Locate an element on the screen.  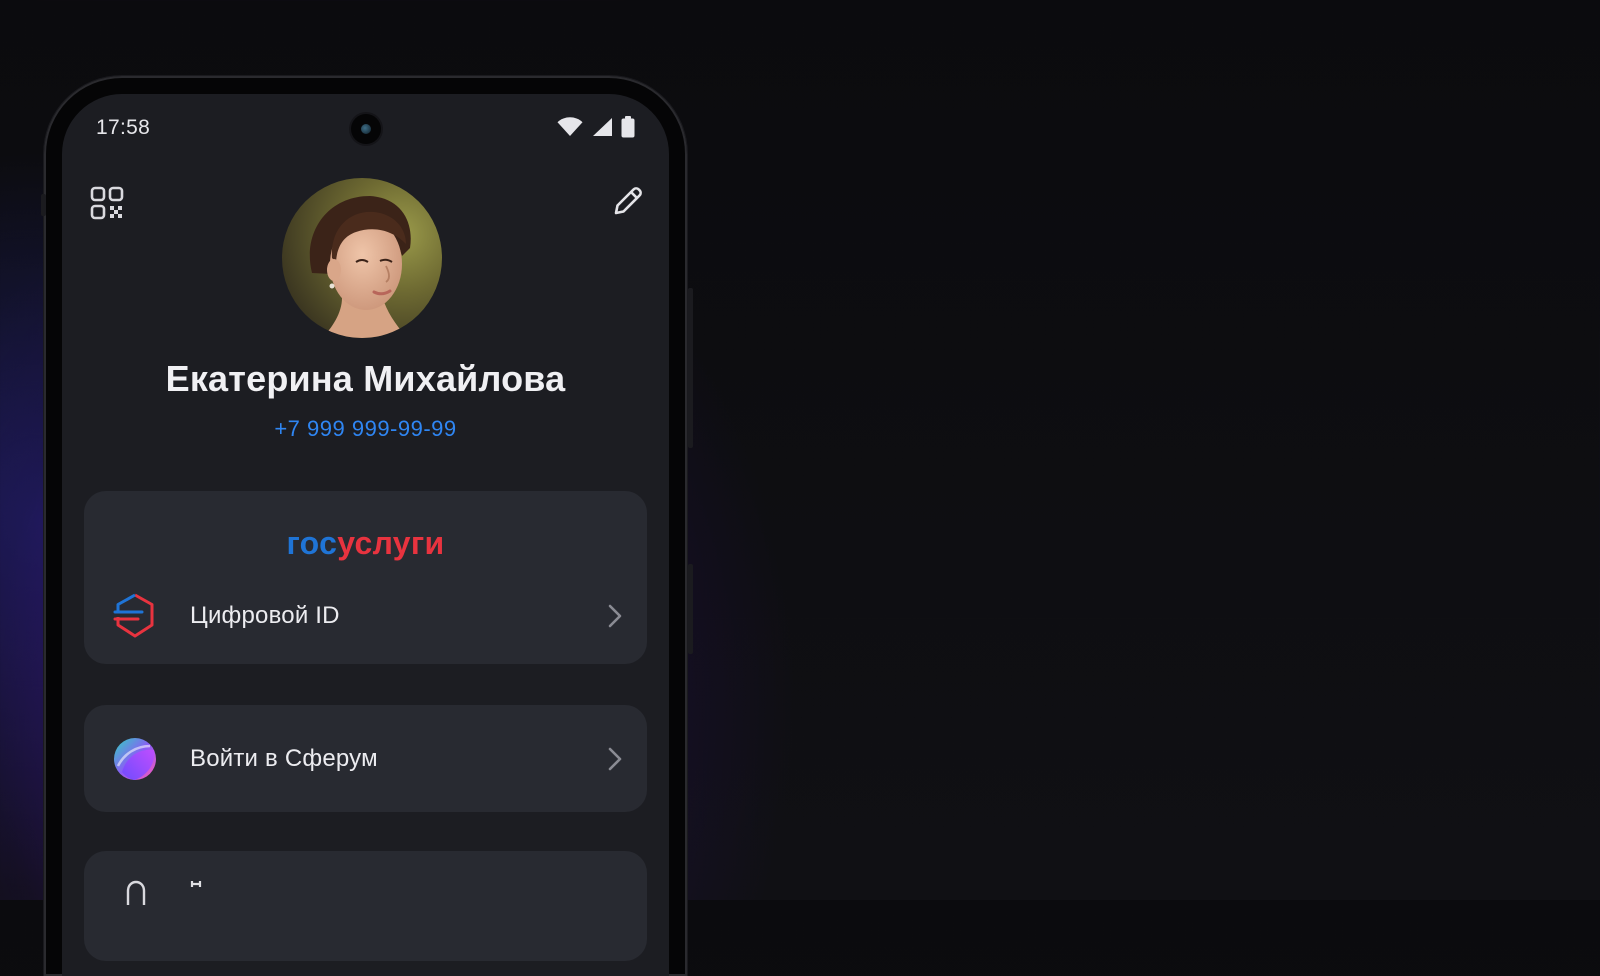
front-camera is located at coordinates (365, 129).